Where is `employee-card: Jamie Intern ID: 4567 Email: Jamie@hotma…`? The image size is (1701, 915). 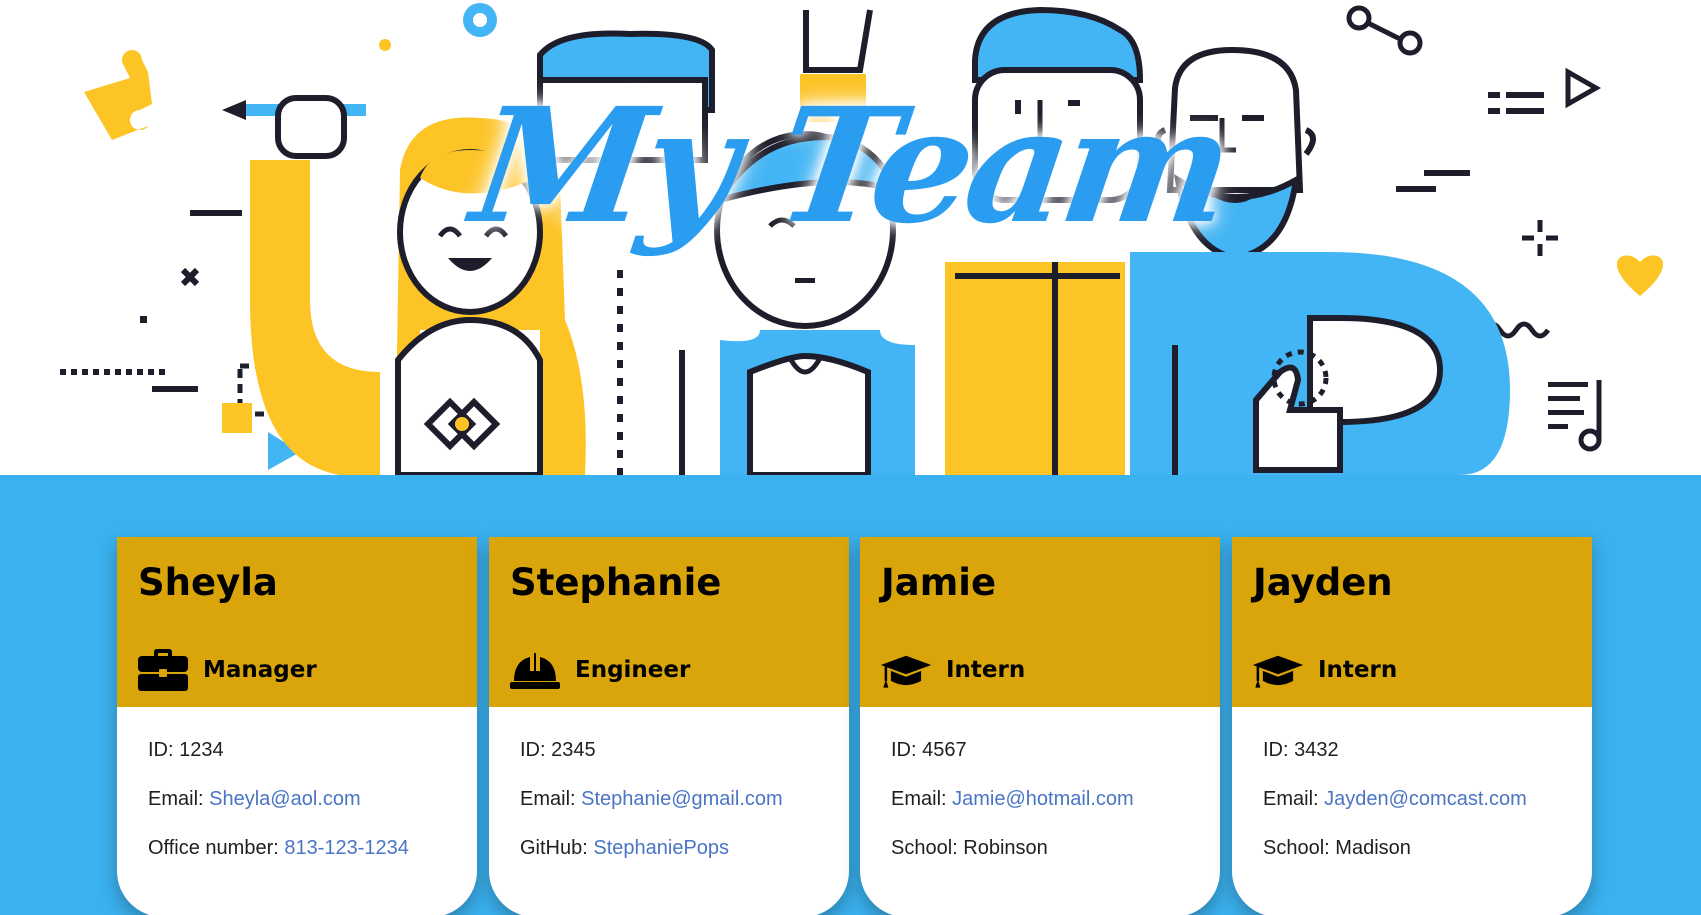 employee-card: Jamie Intern ID: 4567 Email: Jamie@hotma… is located at coordinates (1040, 726).